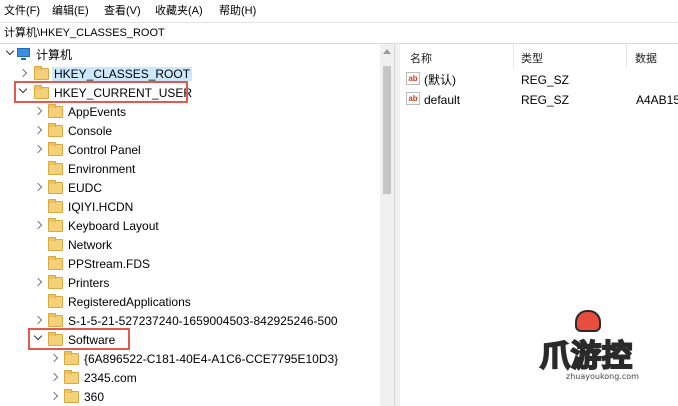 Image resolution: width=678 pixels, height=406 pixels. I want to click on tree-item-label: Network, so click(90, 245).